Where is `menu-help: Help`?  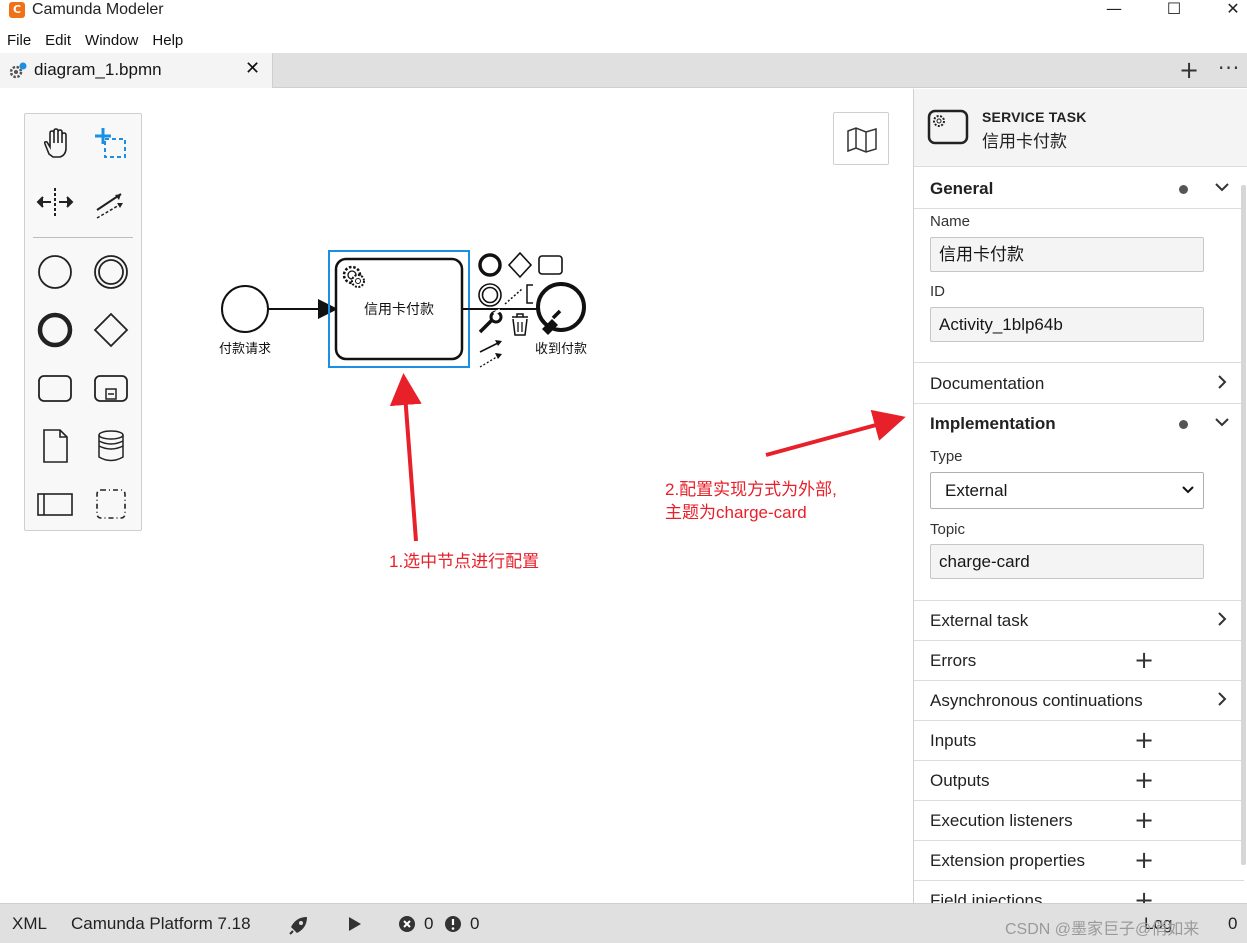
menu-help: Help is located at coordinates (167, 41).